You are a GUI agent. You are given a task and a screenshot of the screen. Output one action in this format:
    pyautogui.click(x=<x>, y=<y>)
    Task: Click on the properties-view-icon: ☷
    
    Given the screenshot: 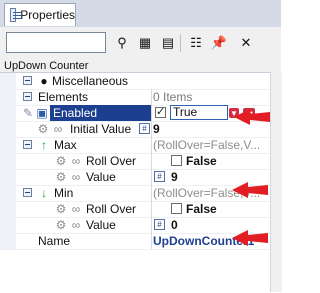 What is the action you would take?
    pyautogui.click(x=196, y=43)
    